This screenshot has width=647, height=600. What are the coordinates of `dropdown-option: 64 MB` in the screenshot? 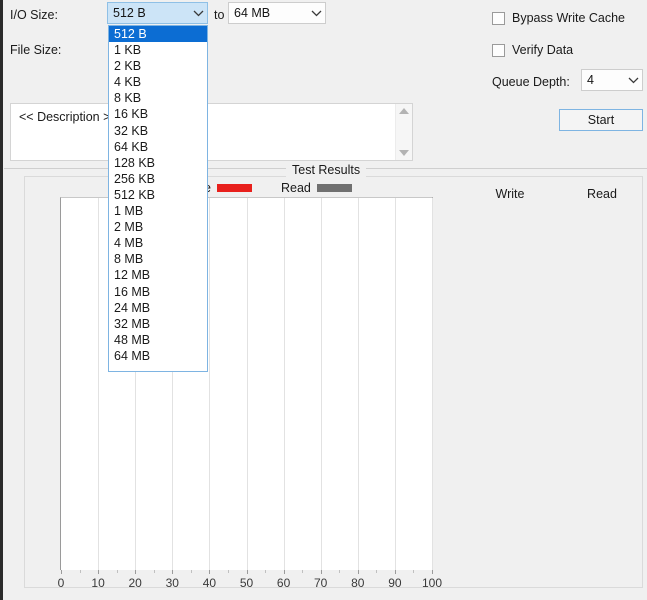 It's located at (158, 356).